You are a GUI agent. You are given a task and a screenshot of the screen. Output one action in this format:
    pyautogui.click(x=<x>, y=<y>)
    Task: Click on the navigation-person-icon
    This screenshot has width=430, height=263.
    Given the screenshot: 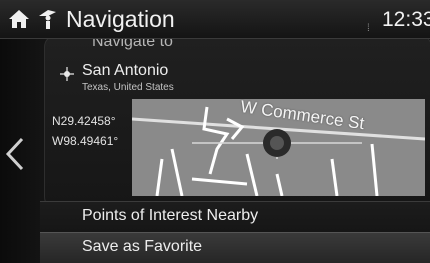 What is the action you would take?
    pyautogui.click(x=47, y=19)
    